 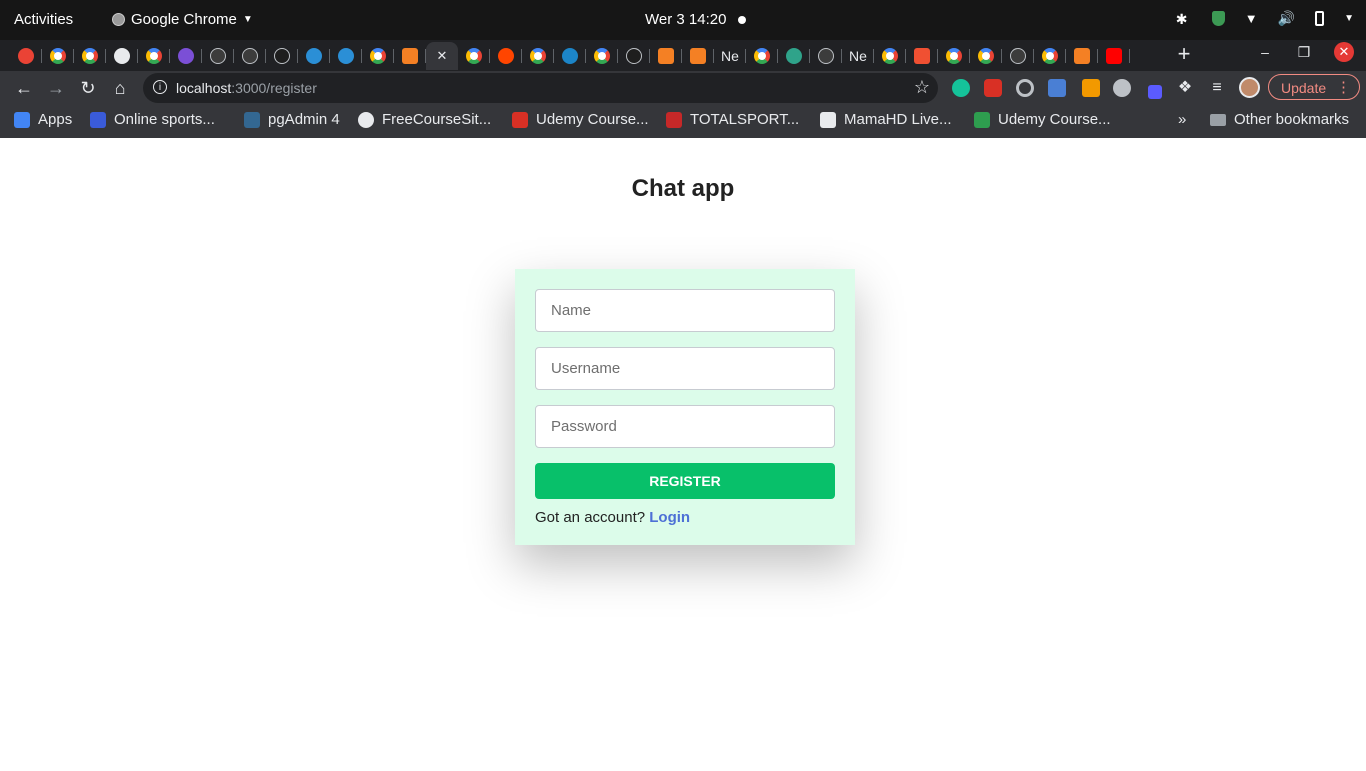 What do you see at coordinates (43, 19) in the screenshot?
I see `activities-button: Activities` at bounding box center [43, 19].